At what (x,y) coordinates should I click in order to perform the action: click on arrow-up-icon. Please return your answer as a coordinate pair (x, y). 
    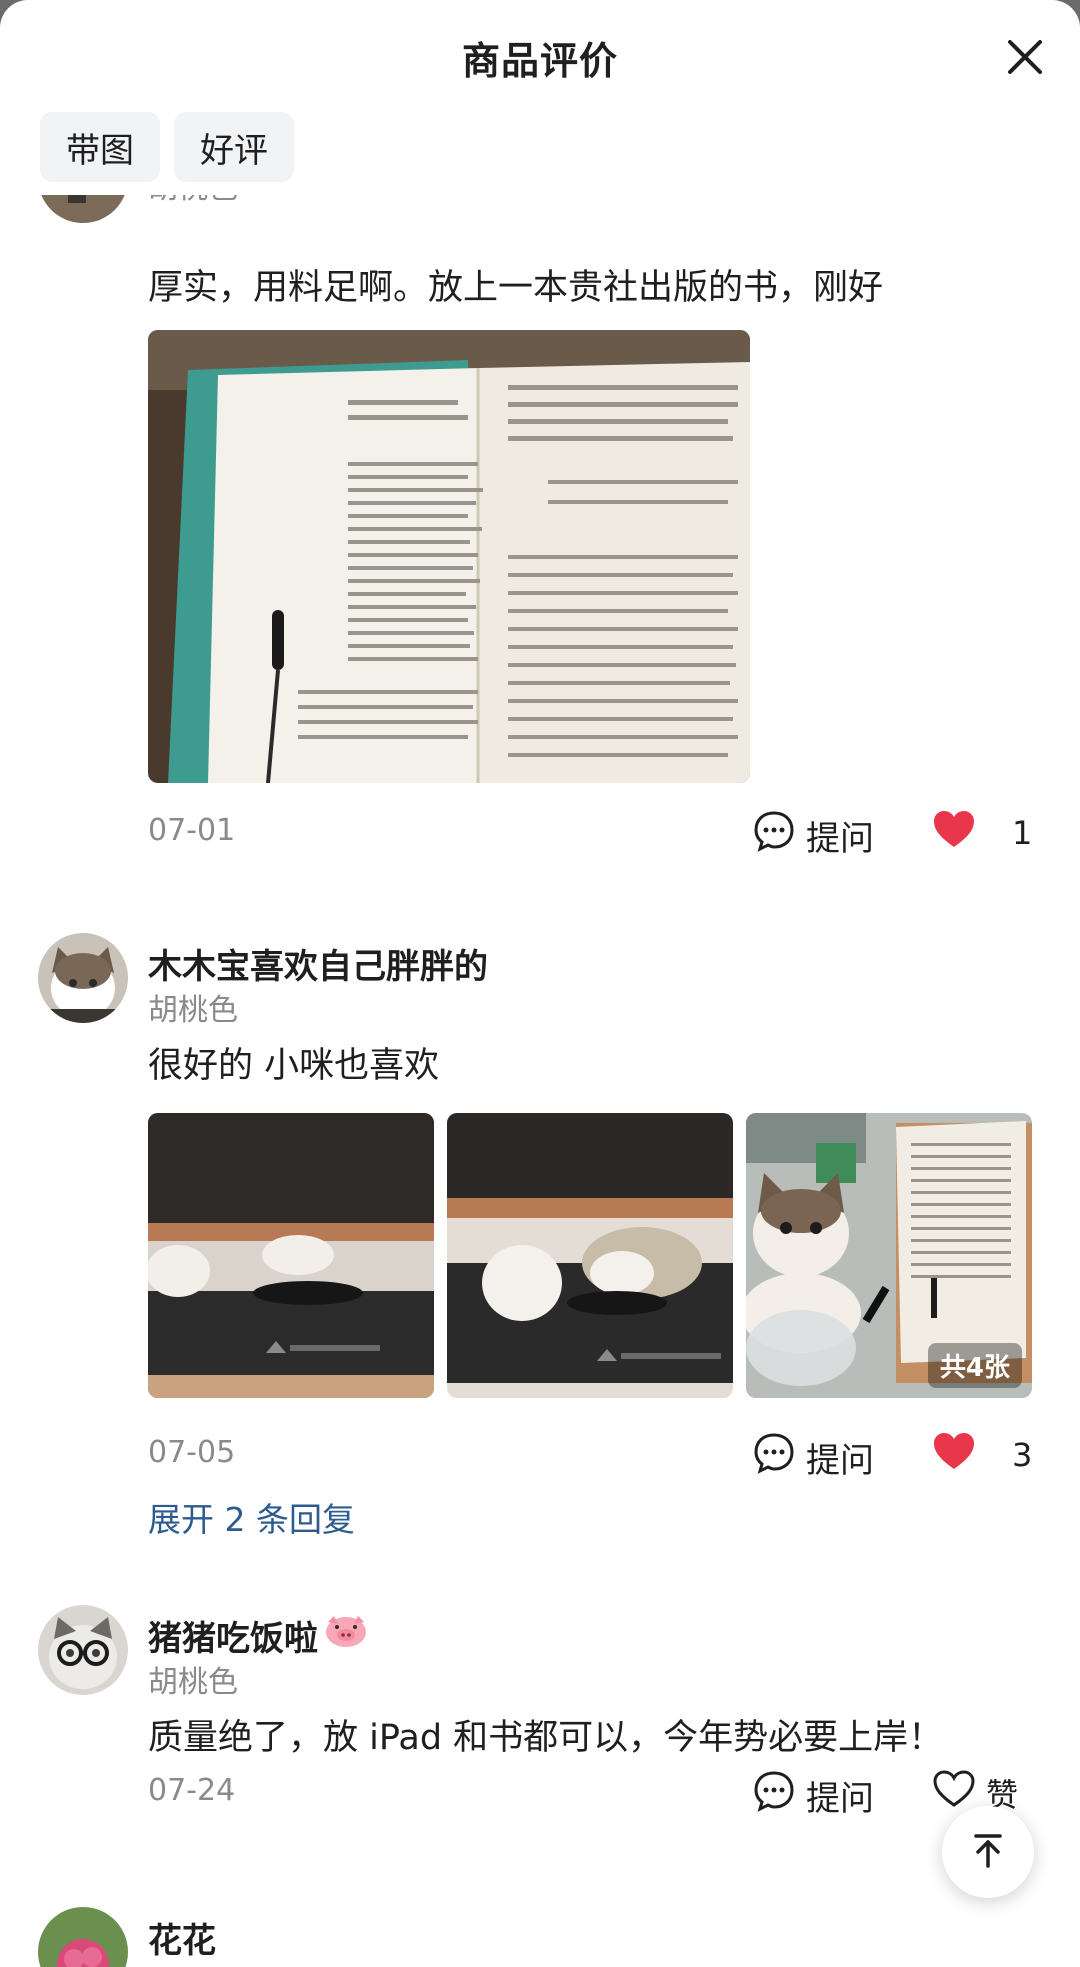
    Looking at the image, I should click on (988, 1852).